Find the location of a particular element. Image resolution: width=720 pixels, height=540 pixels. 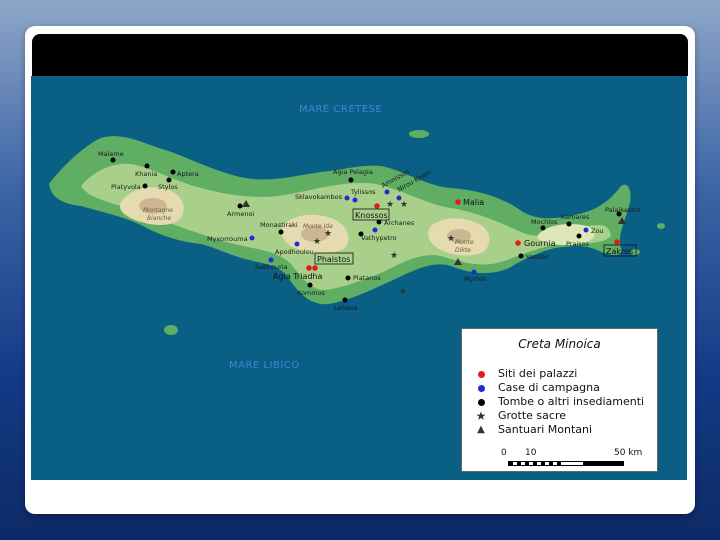

label-sakhouria: Sakhouria is located at coordinates (271, 267).